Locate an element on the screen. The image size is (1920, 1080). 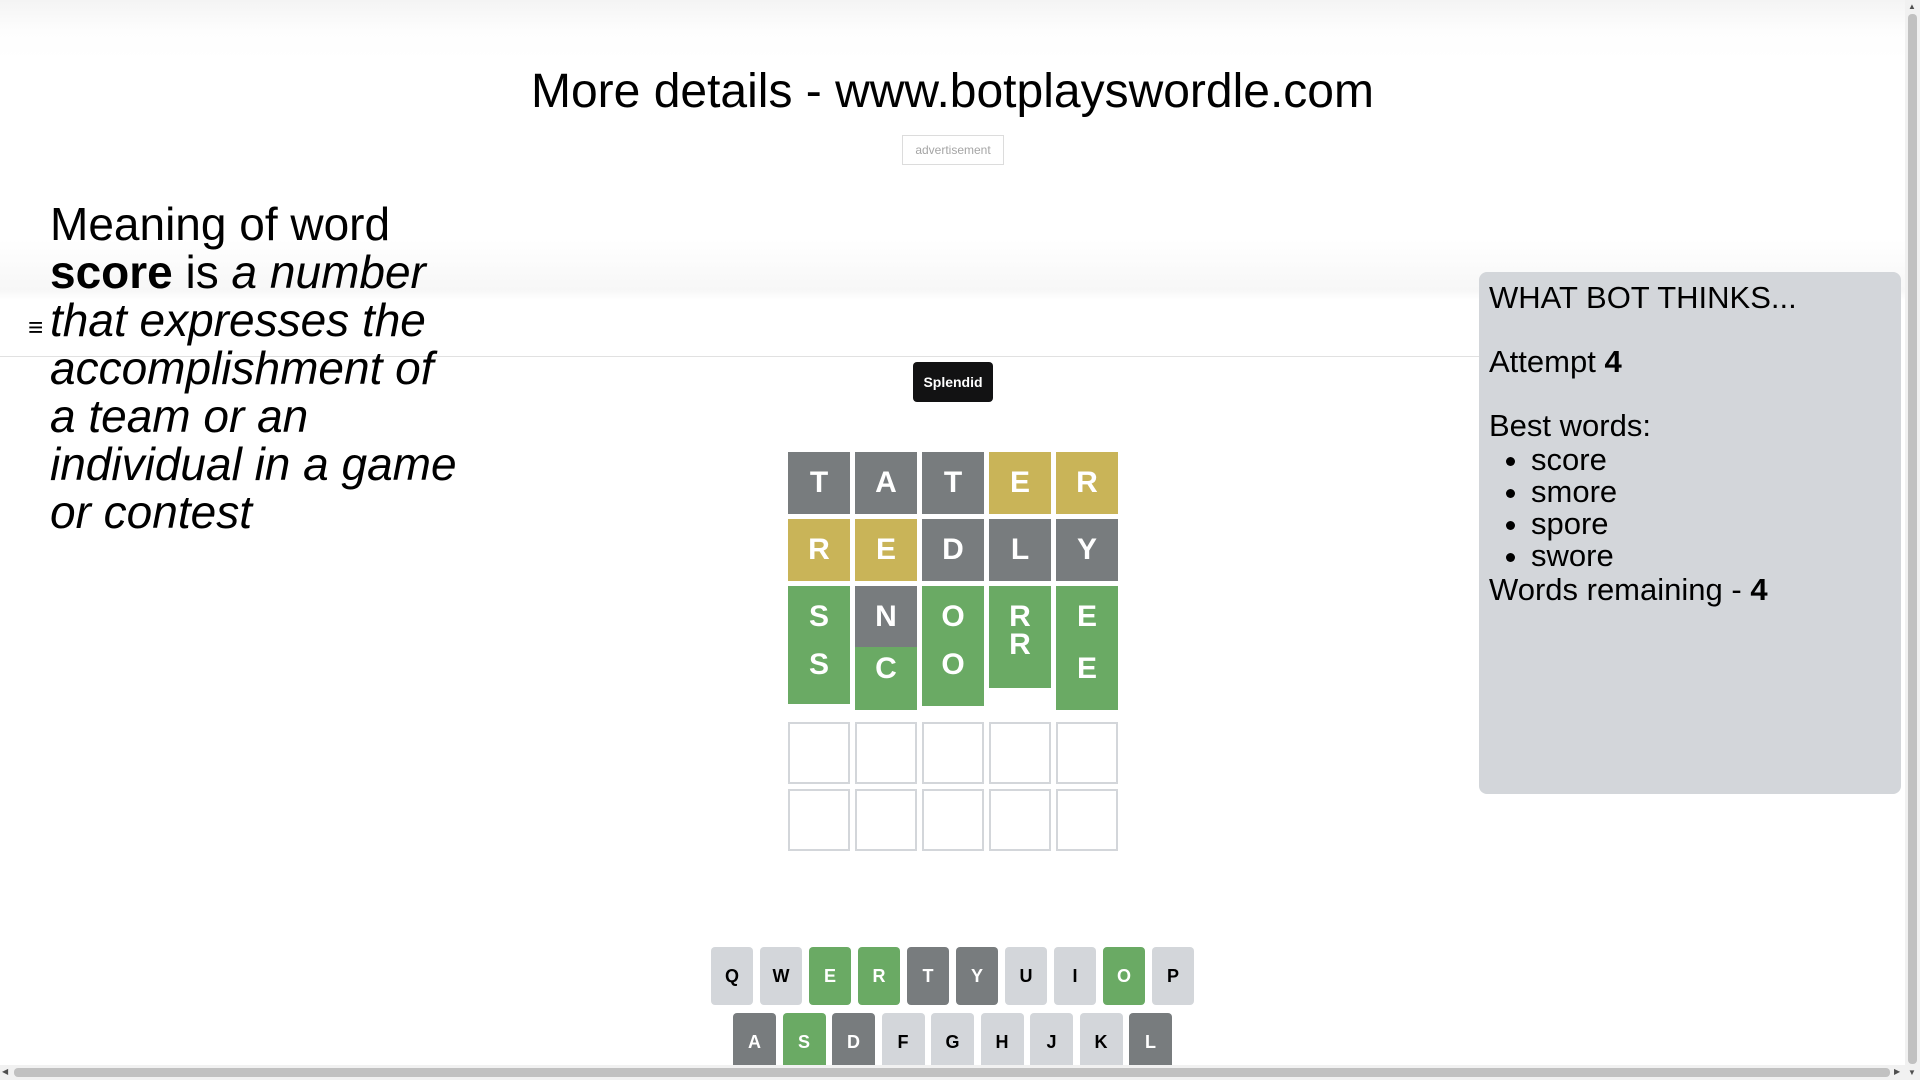
key-w: W is located at coordinates (781, 976).